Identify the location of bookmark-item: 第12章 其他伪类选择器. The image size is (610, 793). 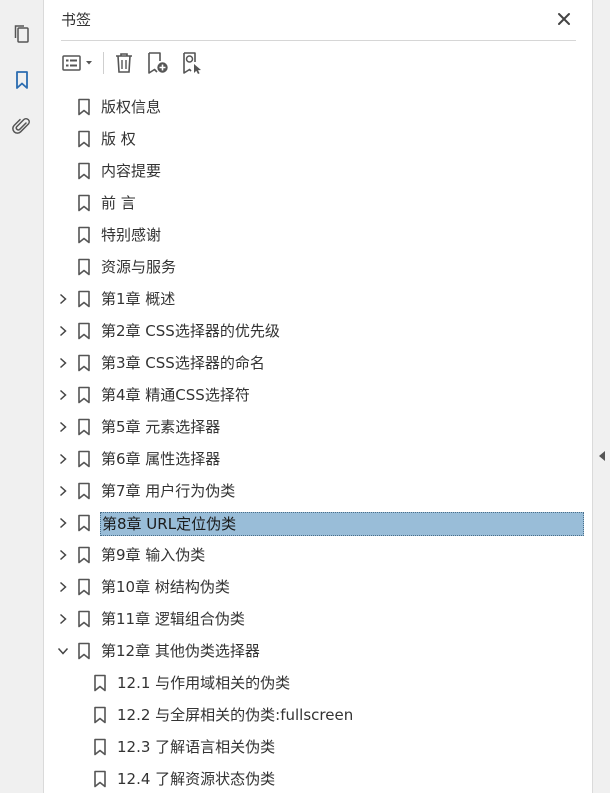
(318, 651).